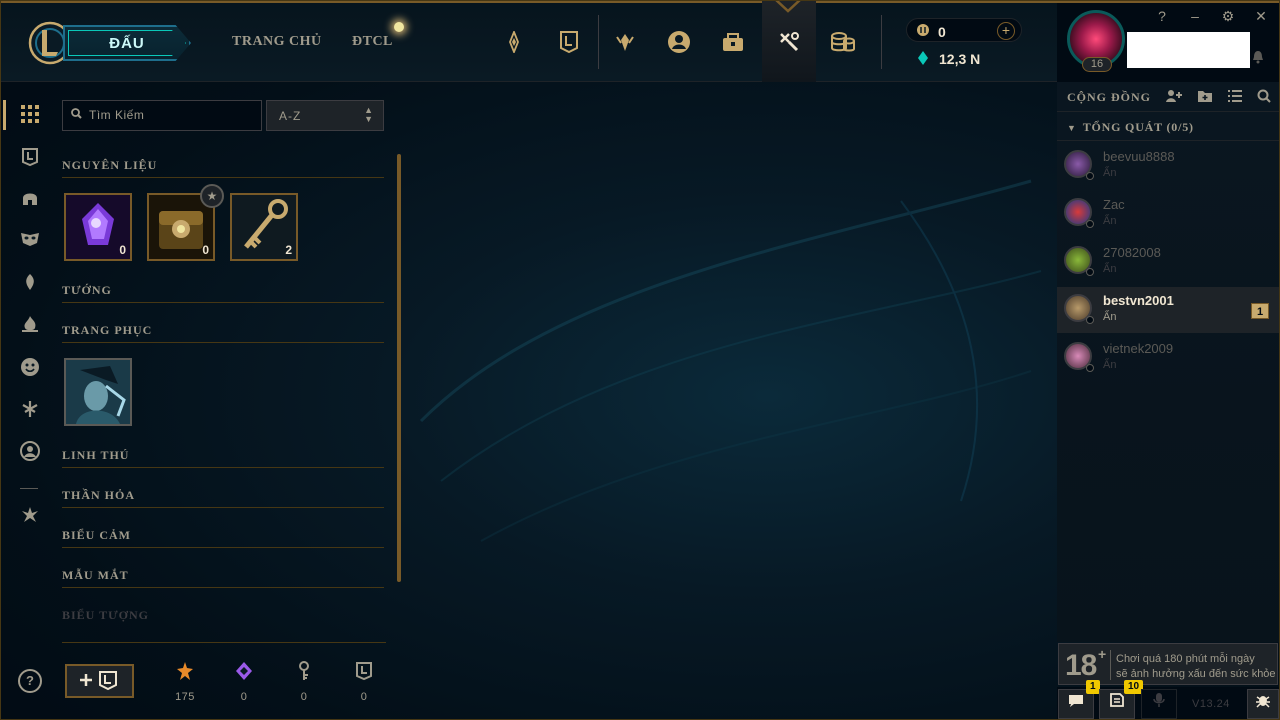  I want to click on add-friend-icon, so click(1174, 97).